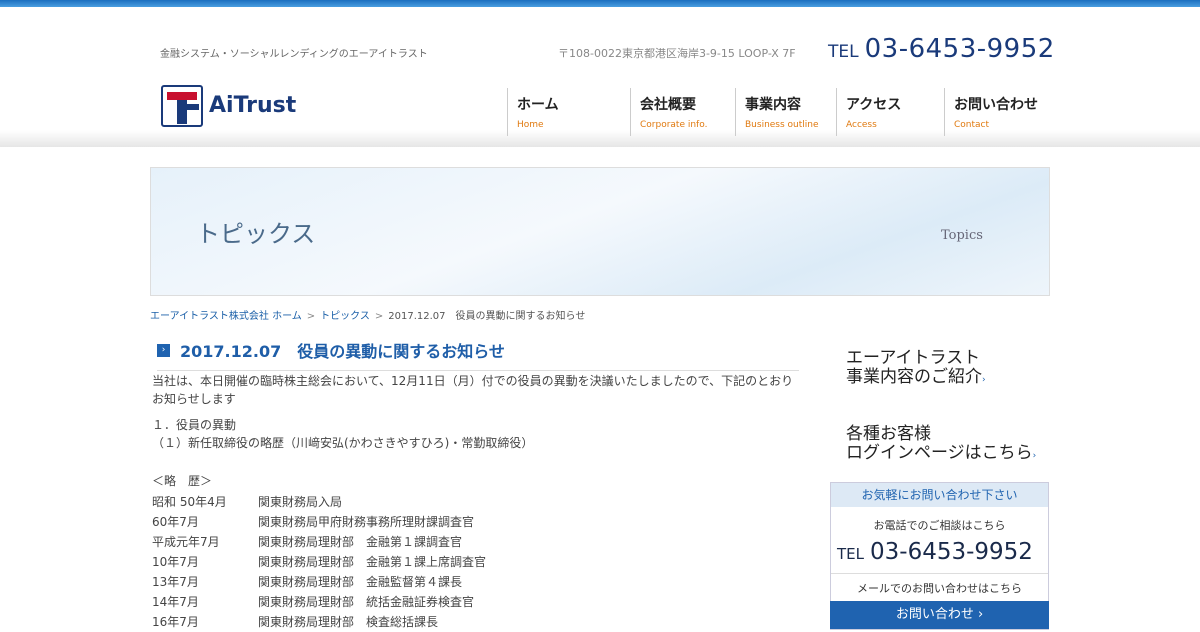 This screenshot has height=632, width=1200. What do you see at coordinates (372, 562) in the screenshot?
I see `history-desc: 関東財務局理財部 金融第１課上席調査官` at bounding box center [372, 562].